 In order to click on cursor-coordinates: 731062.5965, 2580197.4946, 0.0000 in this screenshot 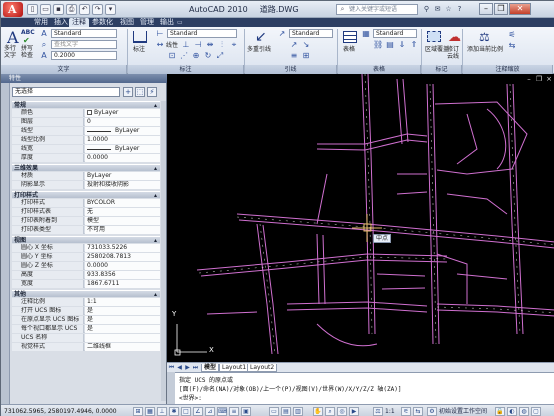, I will do `click(60, 411)`.